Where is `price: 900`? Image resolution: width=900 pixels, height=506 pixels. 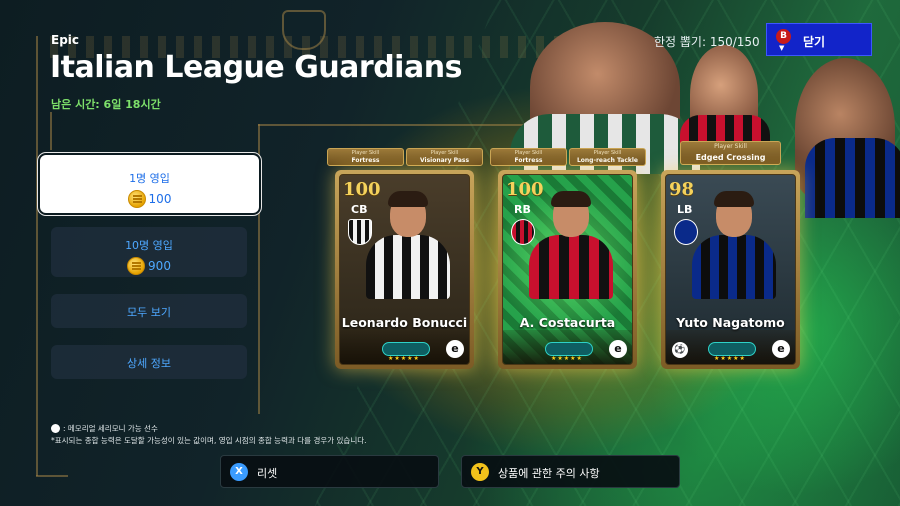 price: 900 is located at coordinates (149, 266).